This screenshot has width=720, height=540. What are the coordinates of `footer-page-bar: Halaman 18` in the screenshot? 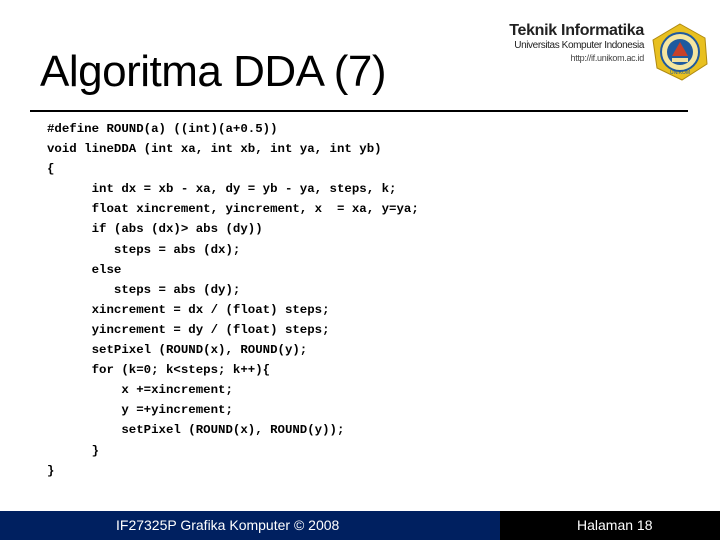 It's located at (610, 525).